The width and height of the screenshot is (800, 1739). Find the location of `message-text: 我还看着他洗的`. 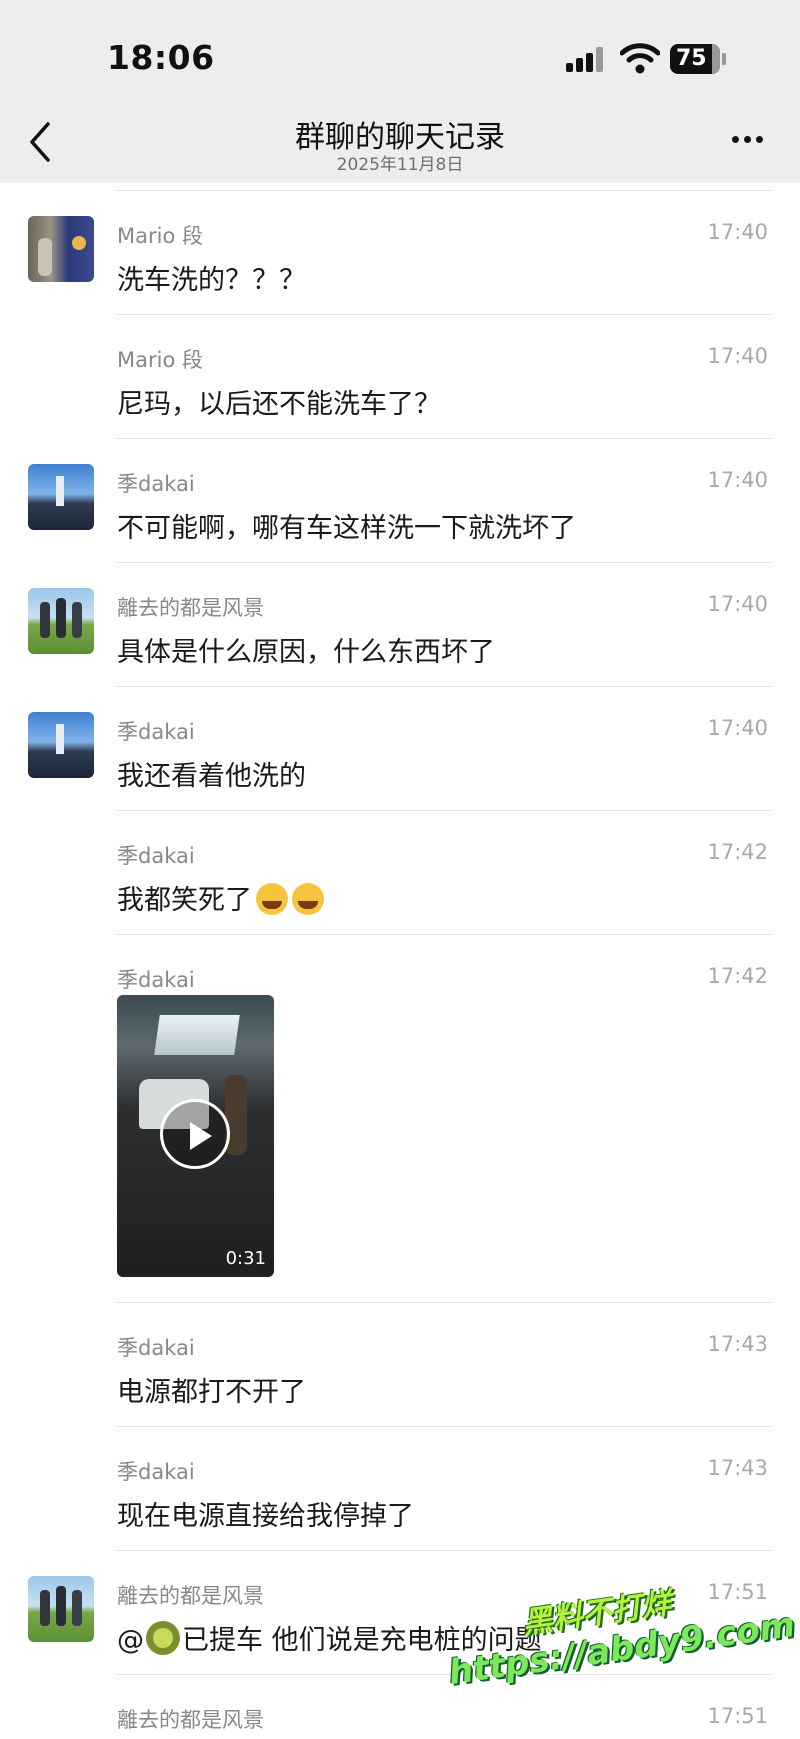

message-text: 我还看着他洗的 is located at coordinates (211, 776).